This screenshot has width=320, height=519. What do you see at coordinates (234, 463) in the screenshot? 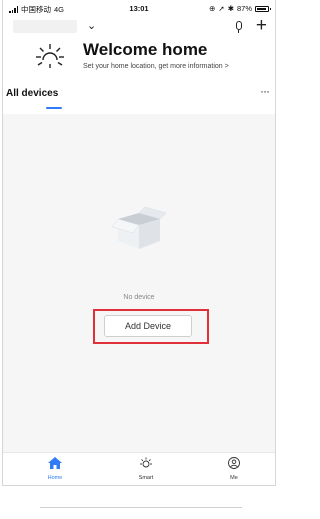
I see `user-icon` at bounding box center [234, 463].